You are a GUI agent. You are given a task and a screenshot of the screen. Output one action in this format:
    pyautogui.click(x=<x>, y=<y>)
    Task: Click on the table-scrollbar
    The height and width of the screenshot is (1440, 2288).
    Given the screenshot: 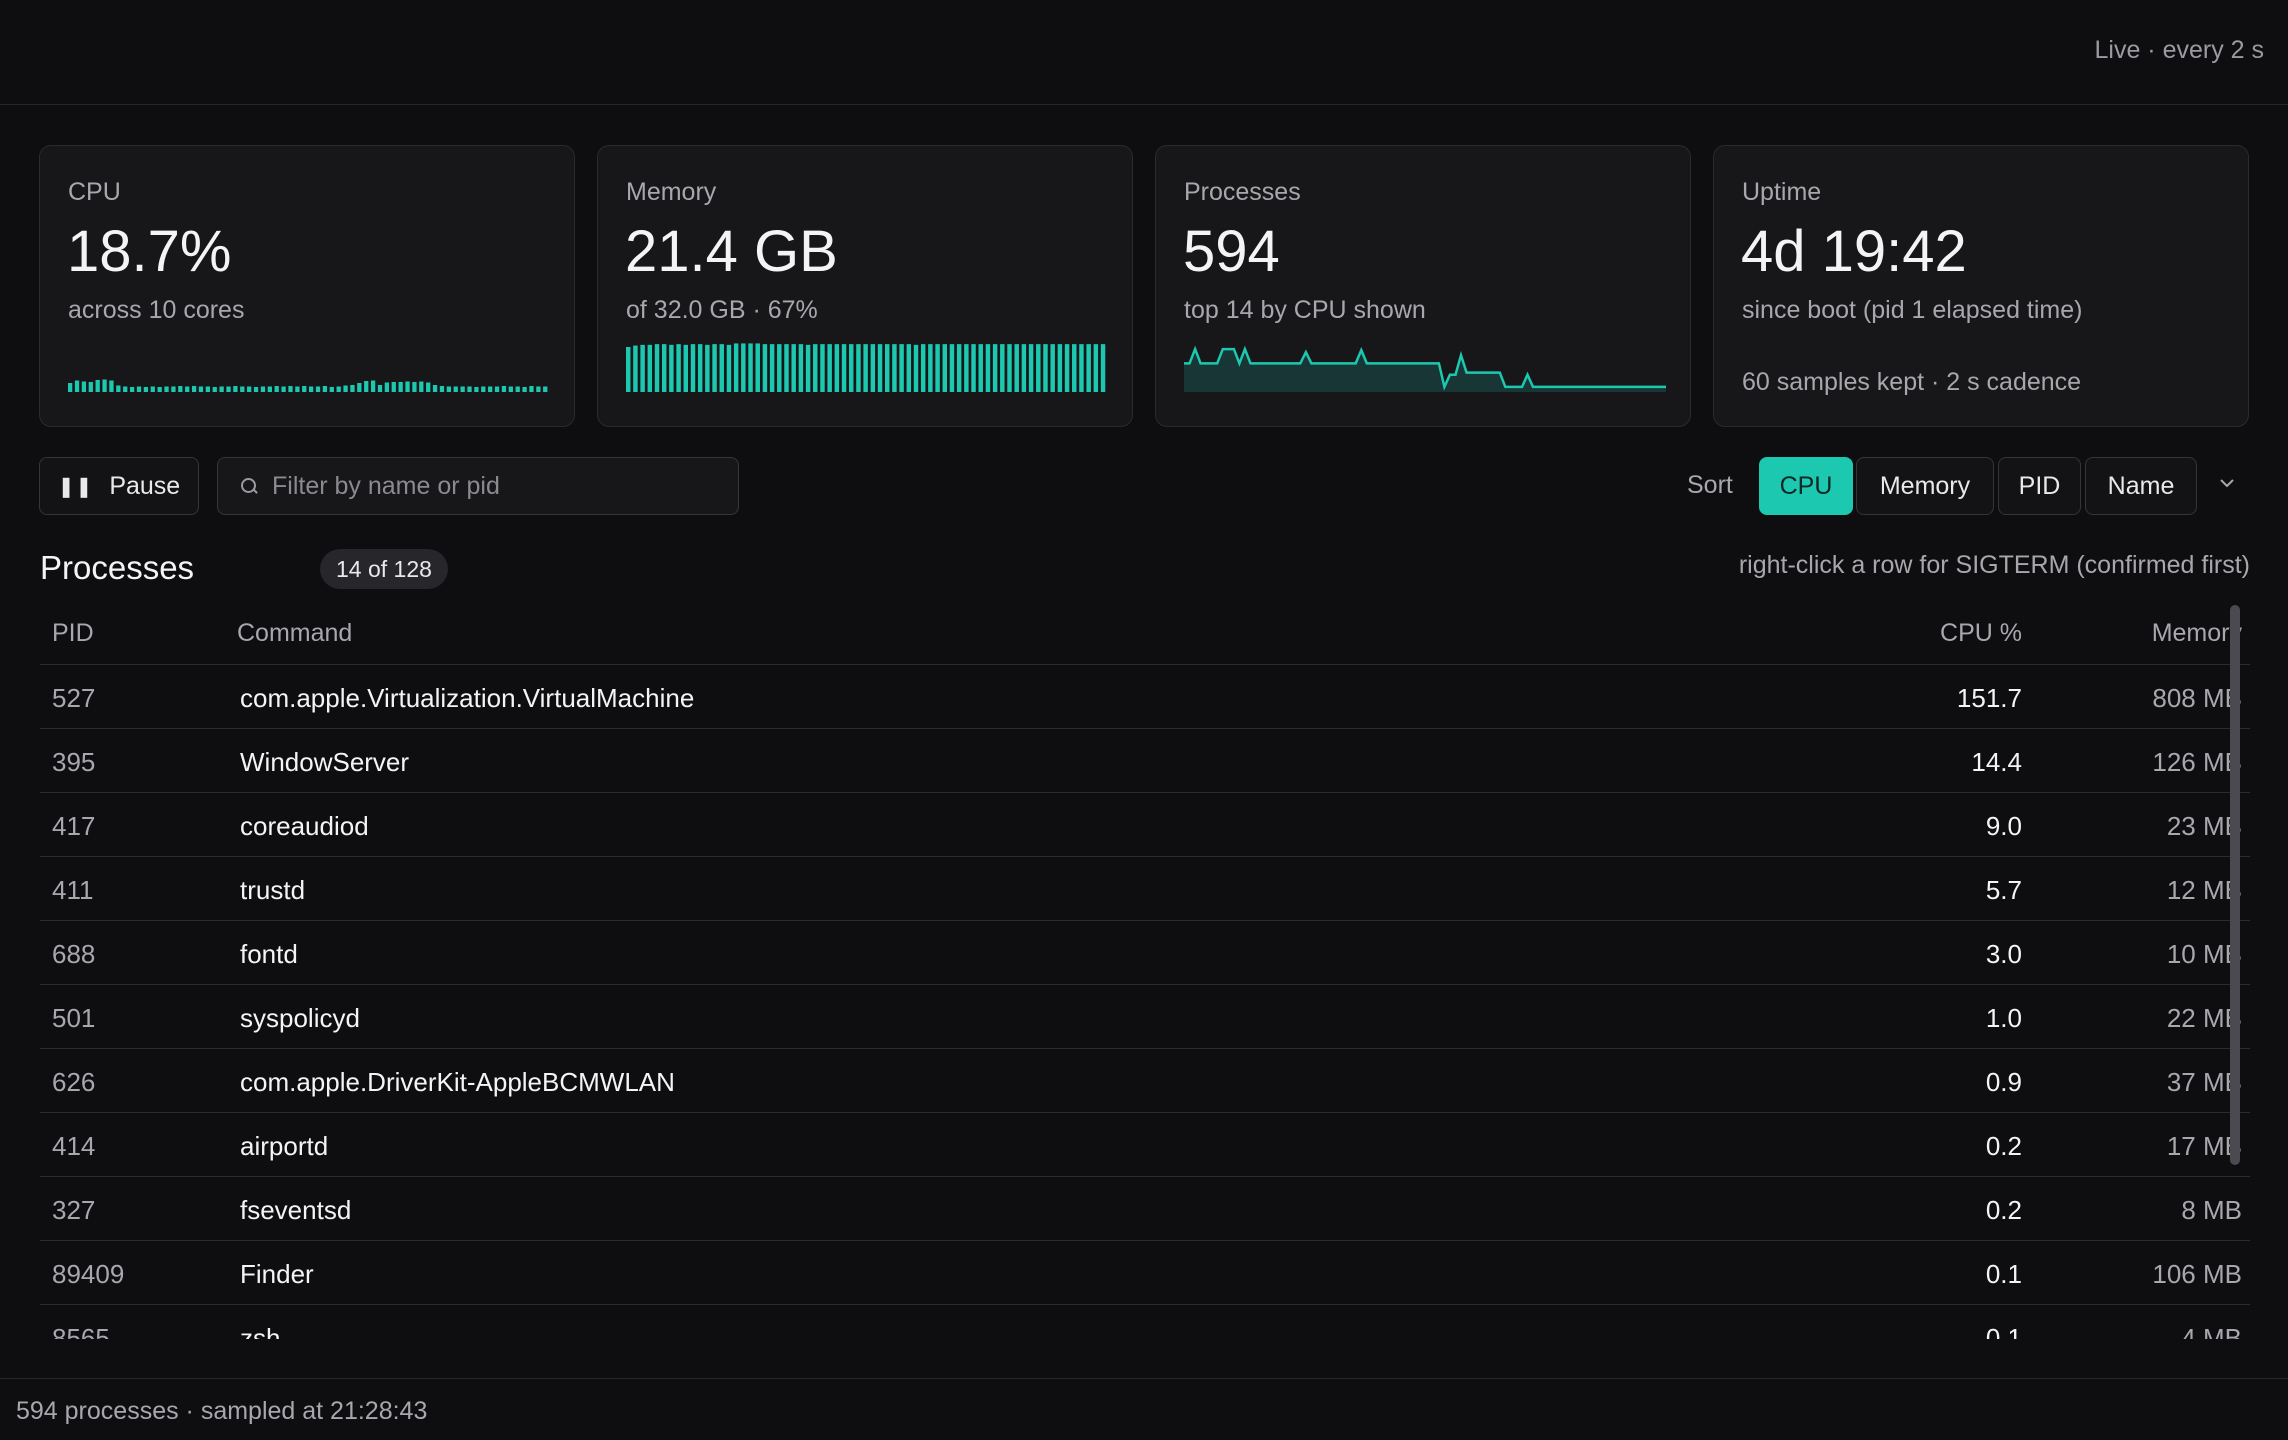 What is the action you would take?
    pyautogui.click(x=2235, y=970)
    